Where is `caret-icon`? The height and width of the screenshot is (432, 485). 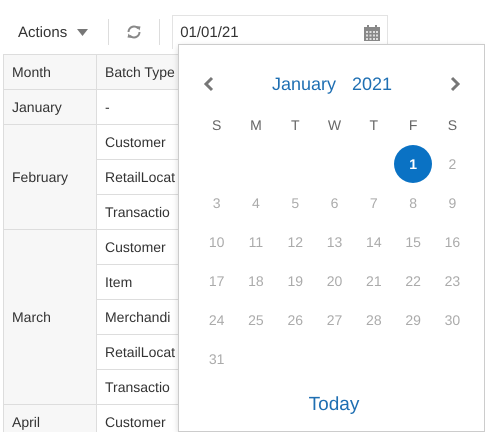
caret-icon is located at coordinates (82, 32).